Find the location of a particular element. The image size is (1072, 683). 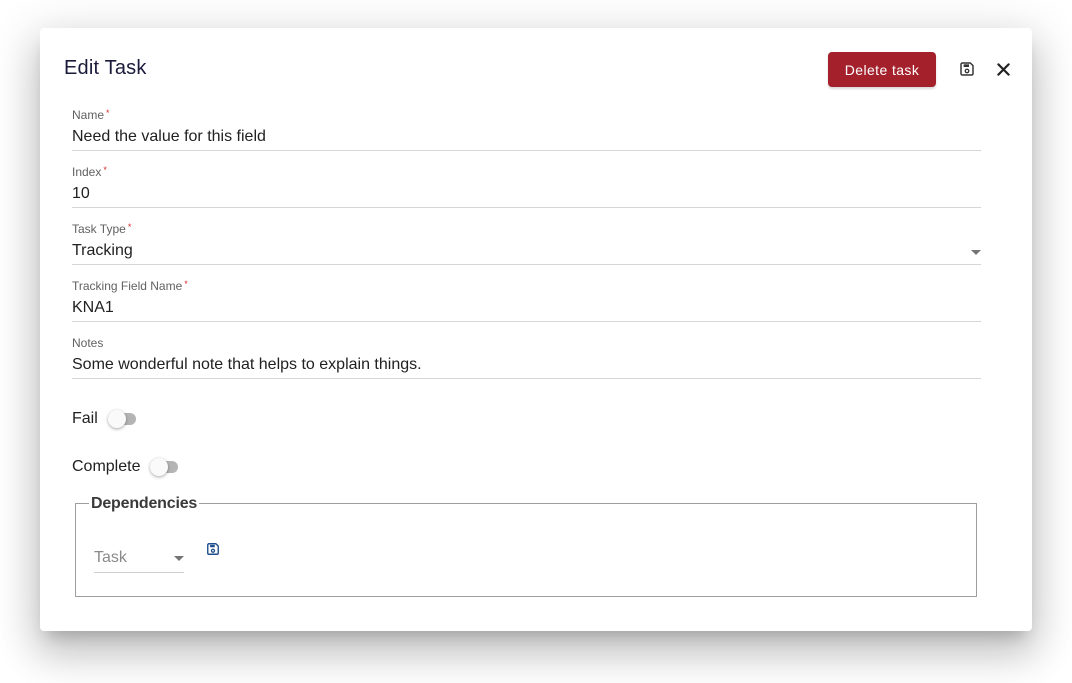

name-field: Name * Need the value for this field is located at coordinates (526, 129).